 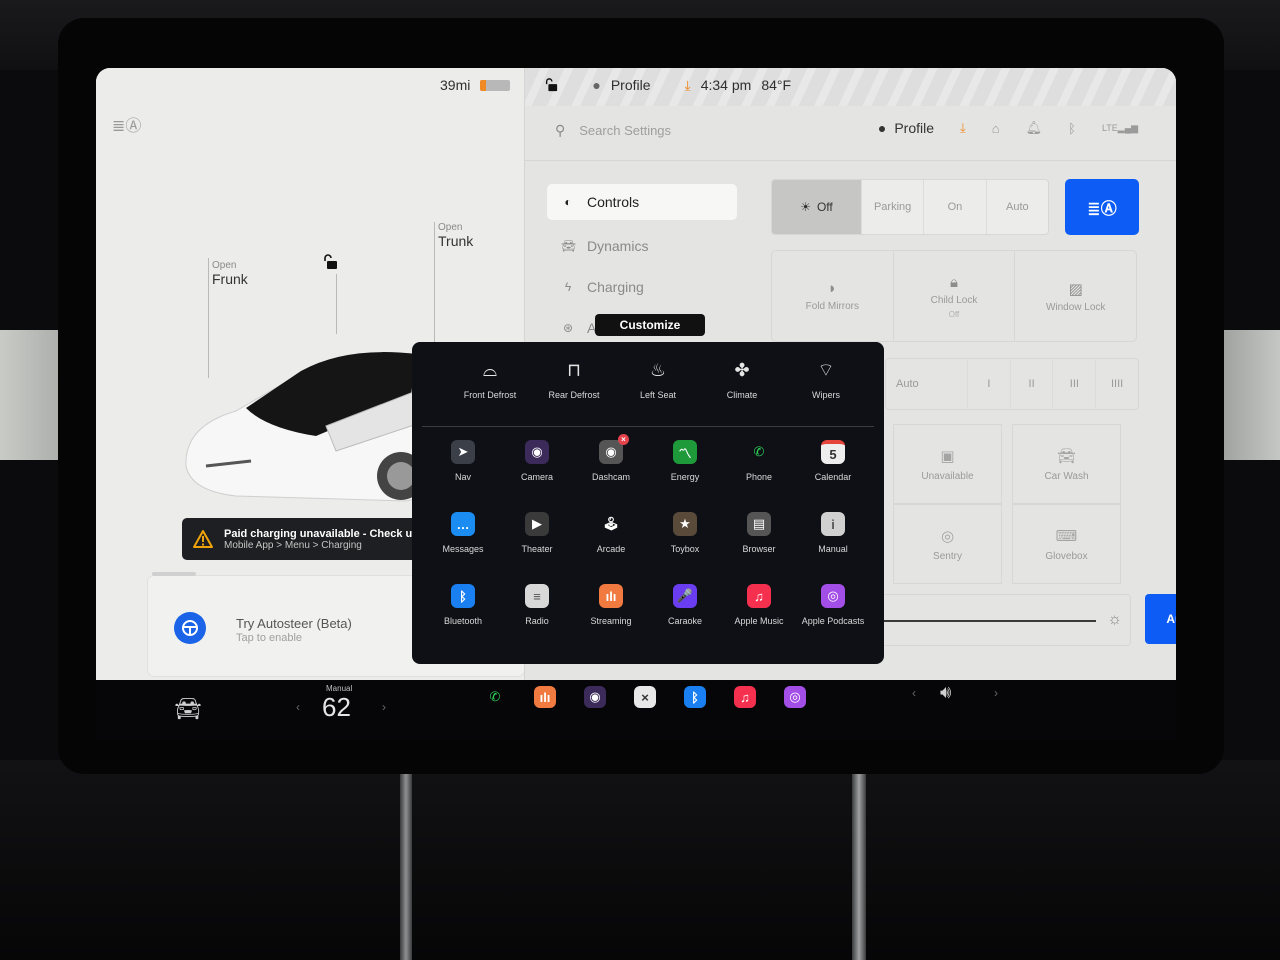 I want to click on fold-mirrors-button: ◗ Fold Mirrors, so click(x=832, y=296).